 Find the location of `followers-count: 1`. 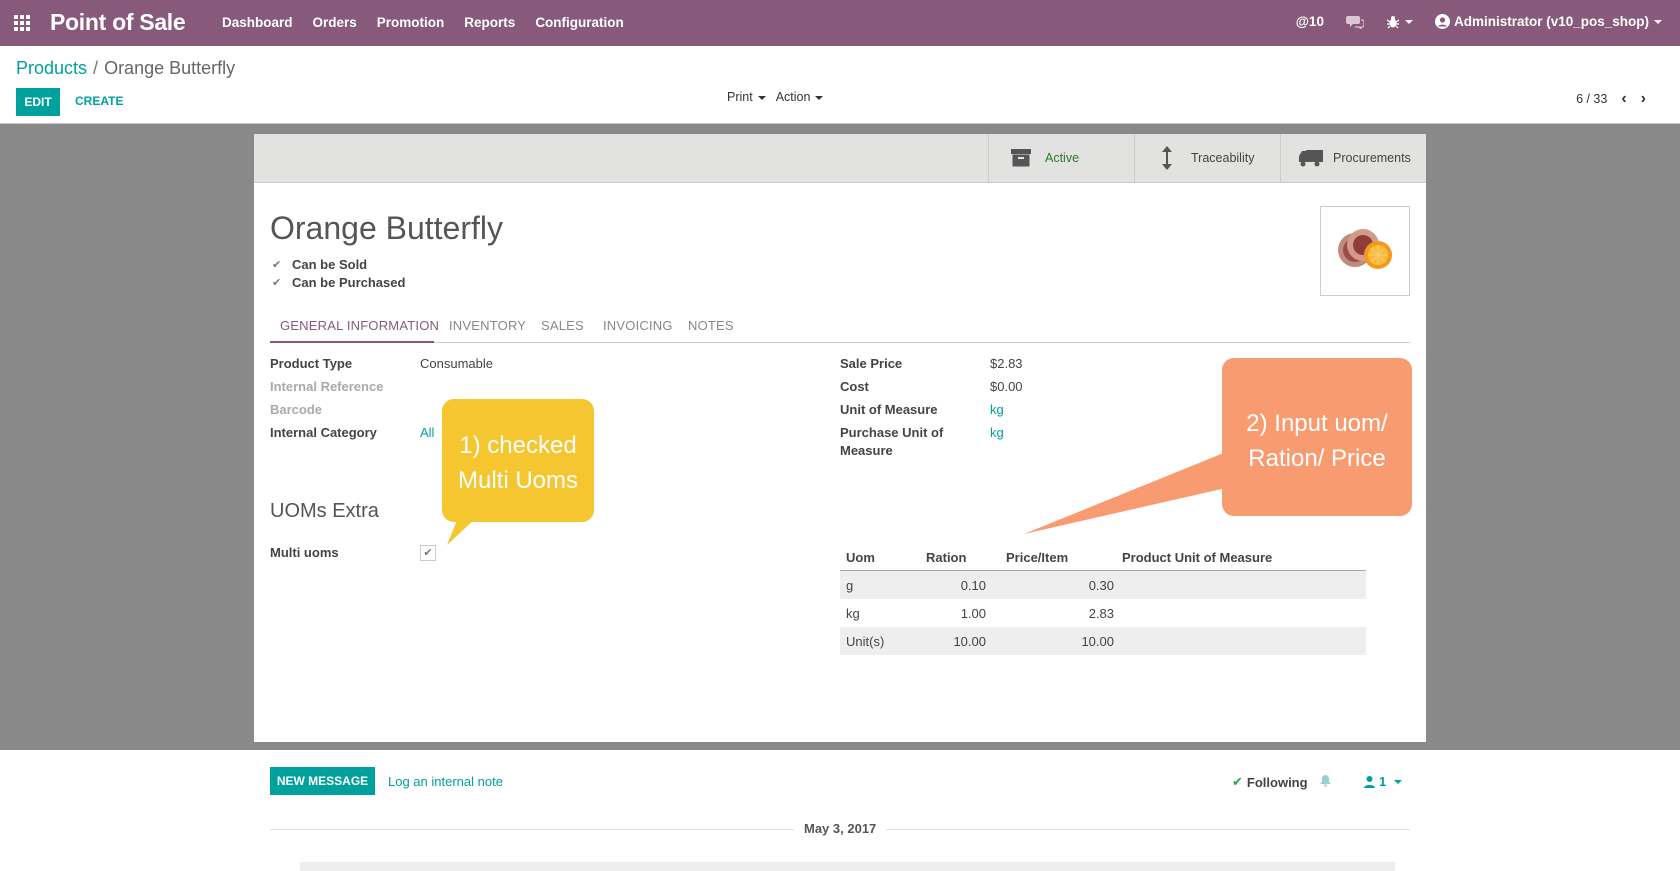

followers-count: 1 is located at coordinates (1383, 781).